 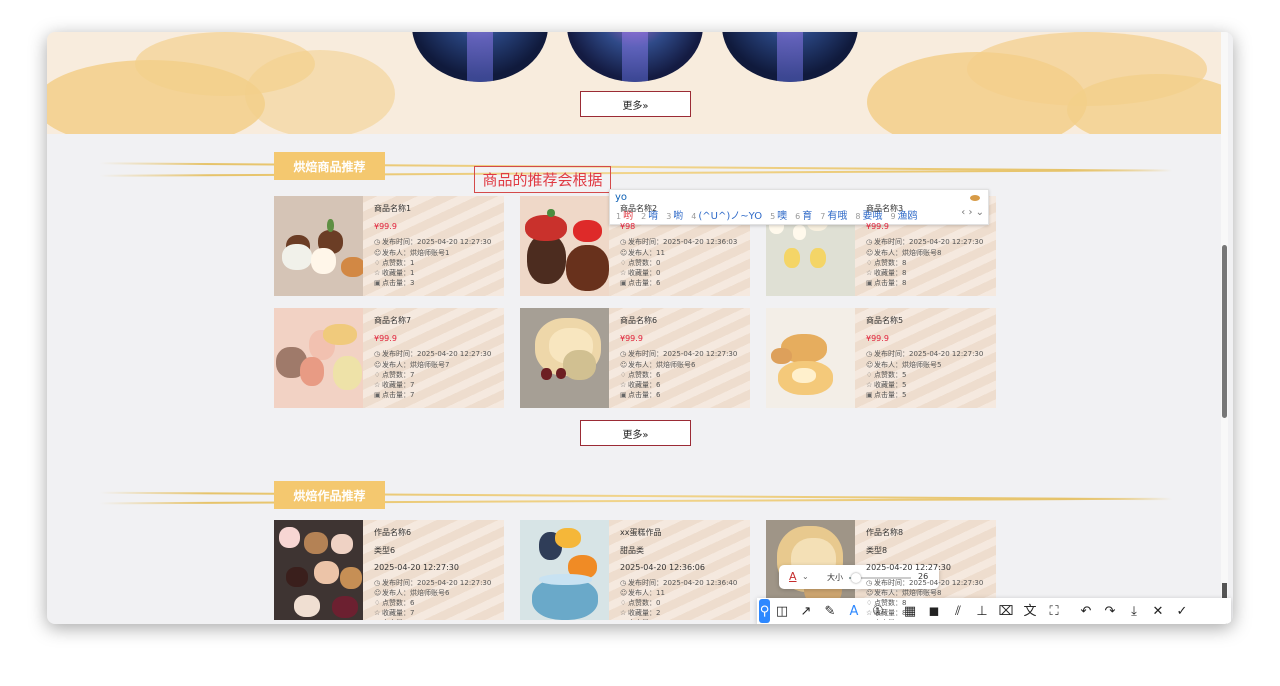 What do you see at coordinates (436, 375) in the screenshot?
I see `meta-row: ♢ 点赞数：7` at bounding box center [436, 375].